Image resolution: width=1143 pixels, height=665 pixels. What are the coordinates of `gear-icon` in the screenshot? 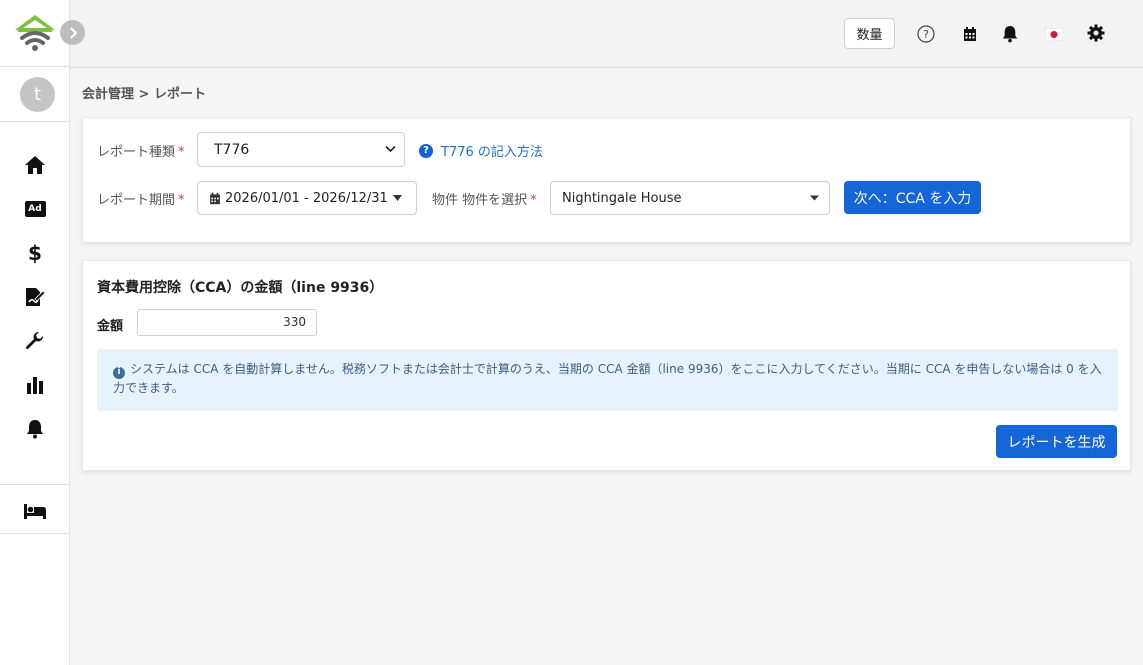 It's located at (1096, 33).